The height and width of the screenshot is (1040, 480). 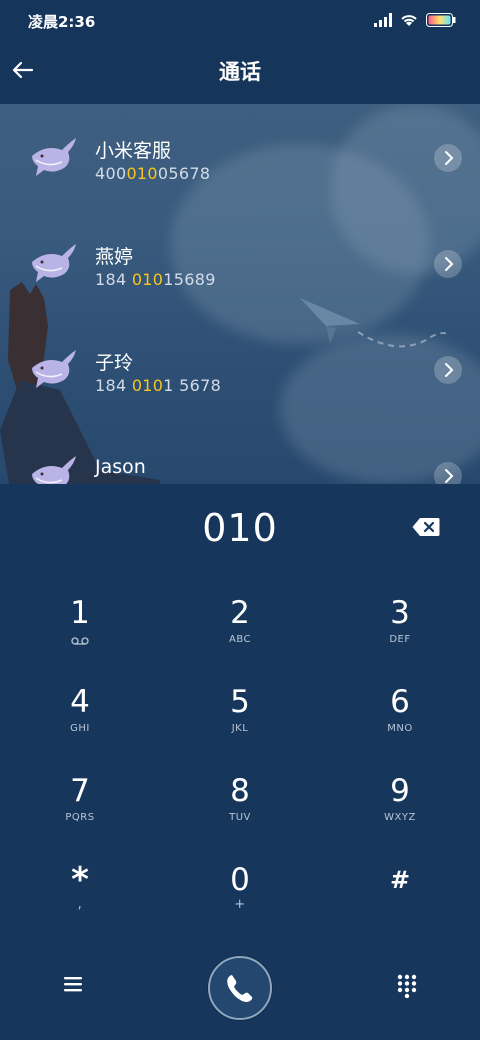 I want to click on key-8: 8 TUV, so click(x=240, y=809).